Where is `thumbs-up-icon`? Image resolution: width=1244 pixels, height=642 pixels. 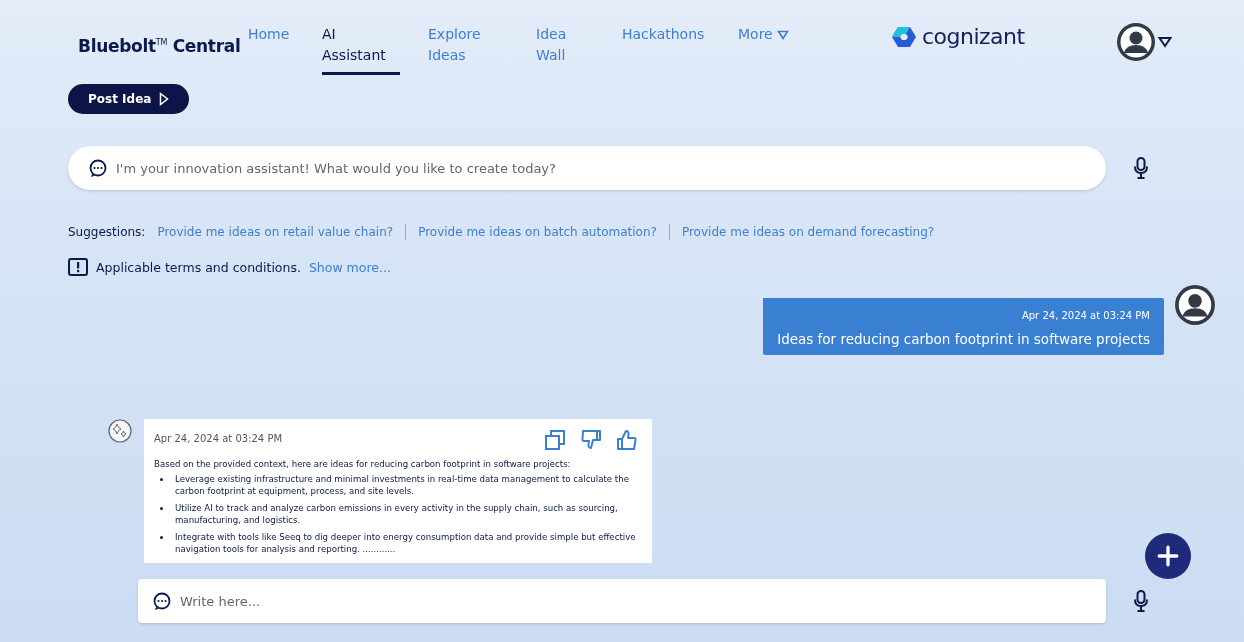
thumbs-up-icon is located at coordinates (627, 440).